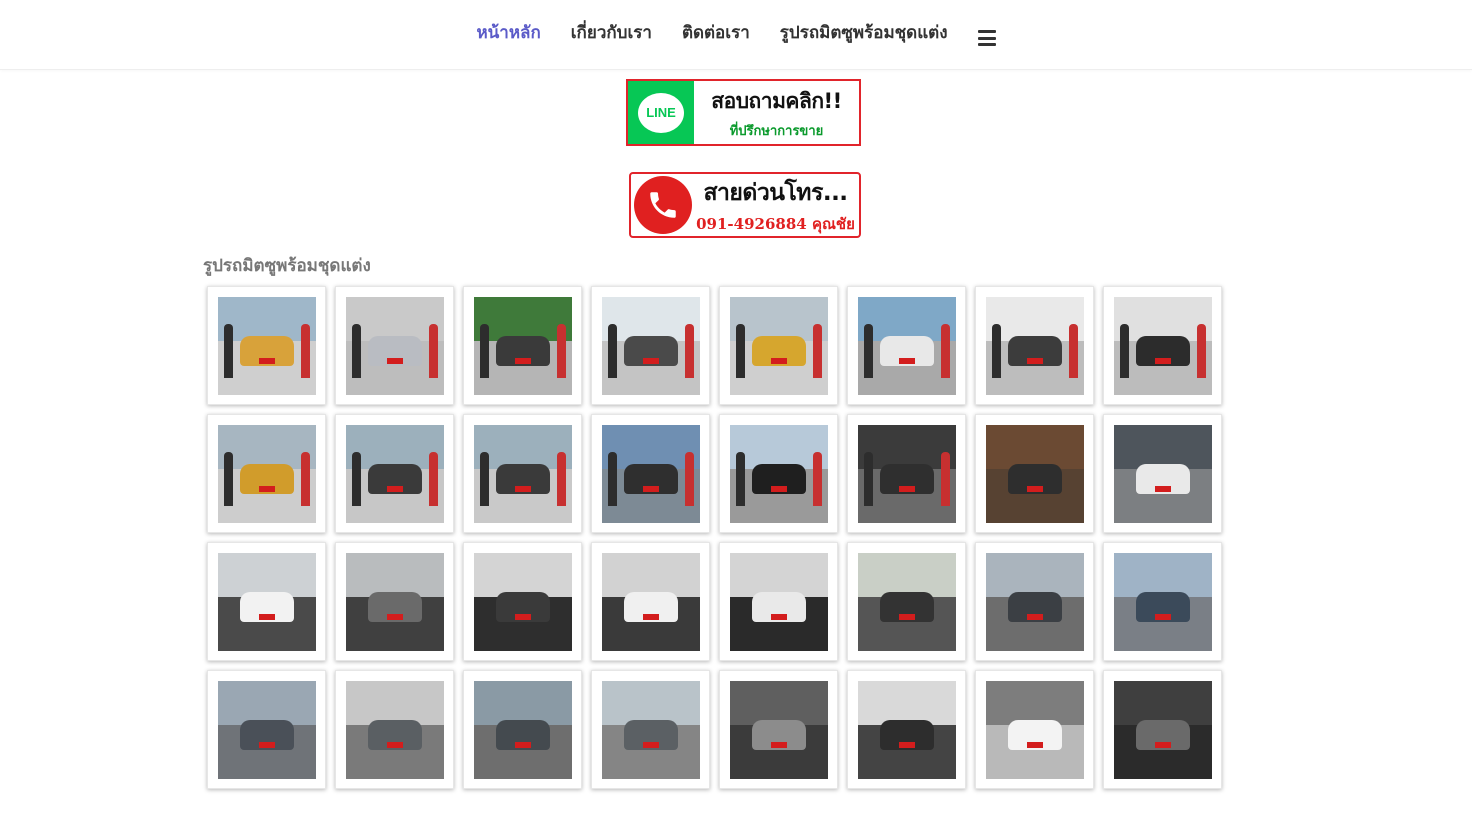  I want to click on nav-item-contact: ติดต่อเรา, so click(716, 33).